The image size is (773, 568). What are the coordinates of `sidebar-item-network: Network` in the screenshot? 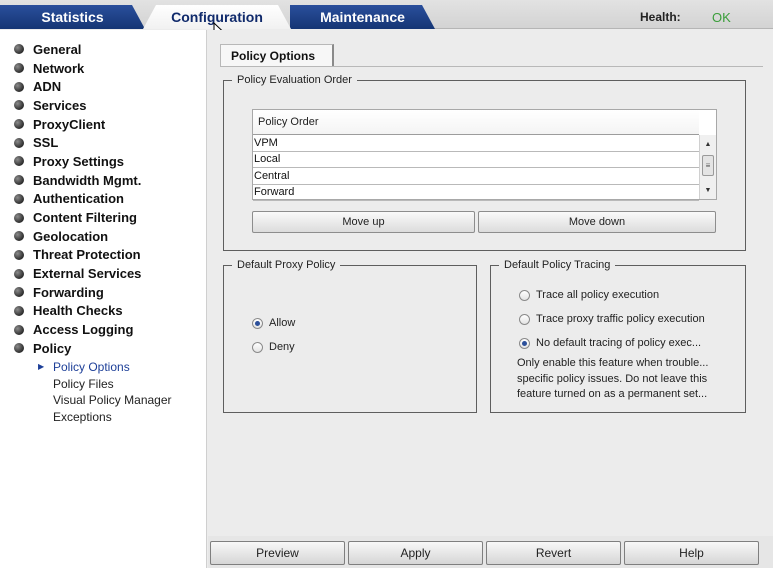 It's located at (103, 68).